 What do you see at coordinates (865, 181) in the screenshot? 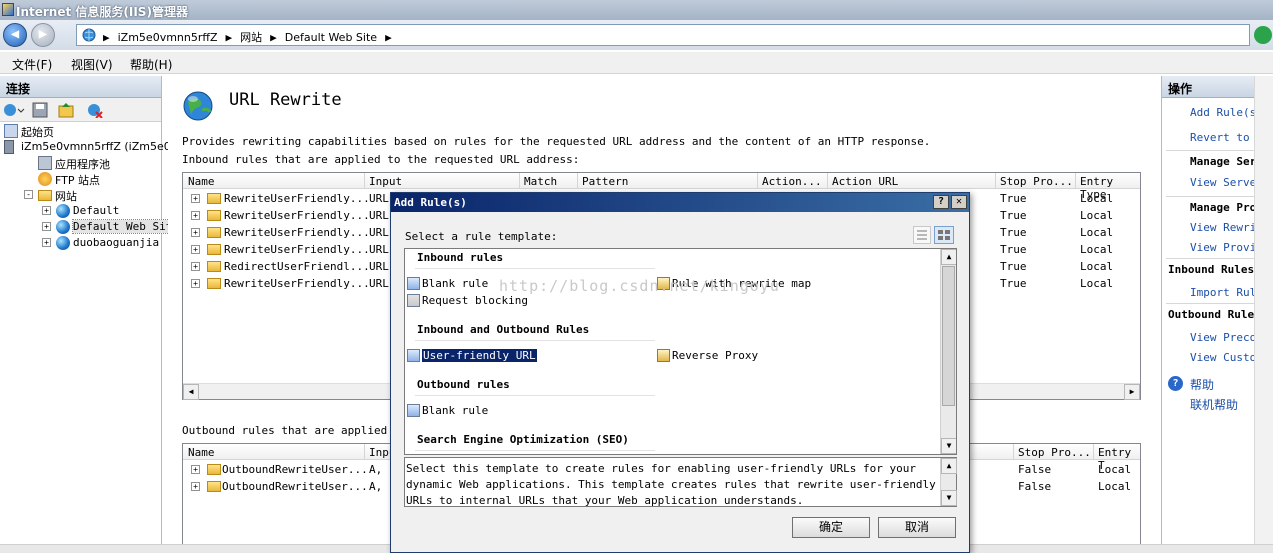
I see `grid-column-header: Action URL` at bounding box center [865, 181].